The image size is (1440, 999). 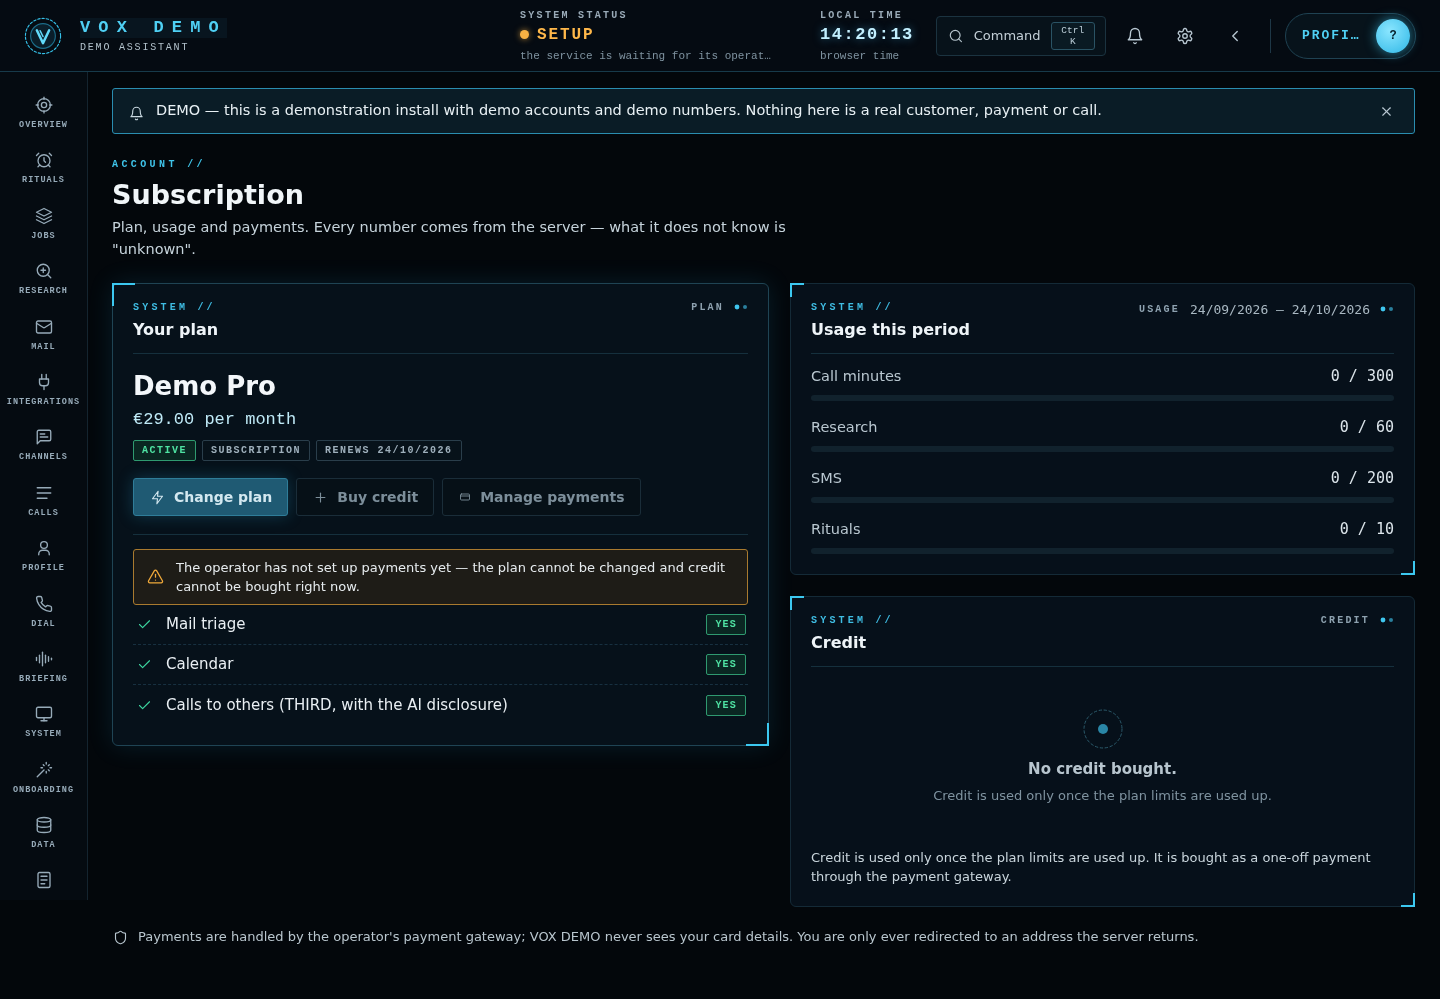 I want to click on mail-icon, so click(x=43, y=326).